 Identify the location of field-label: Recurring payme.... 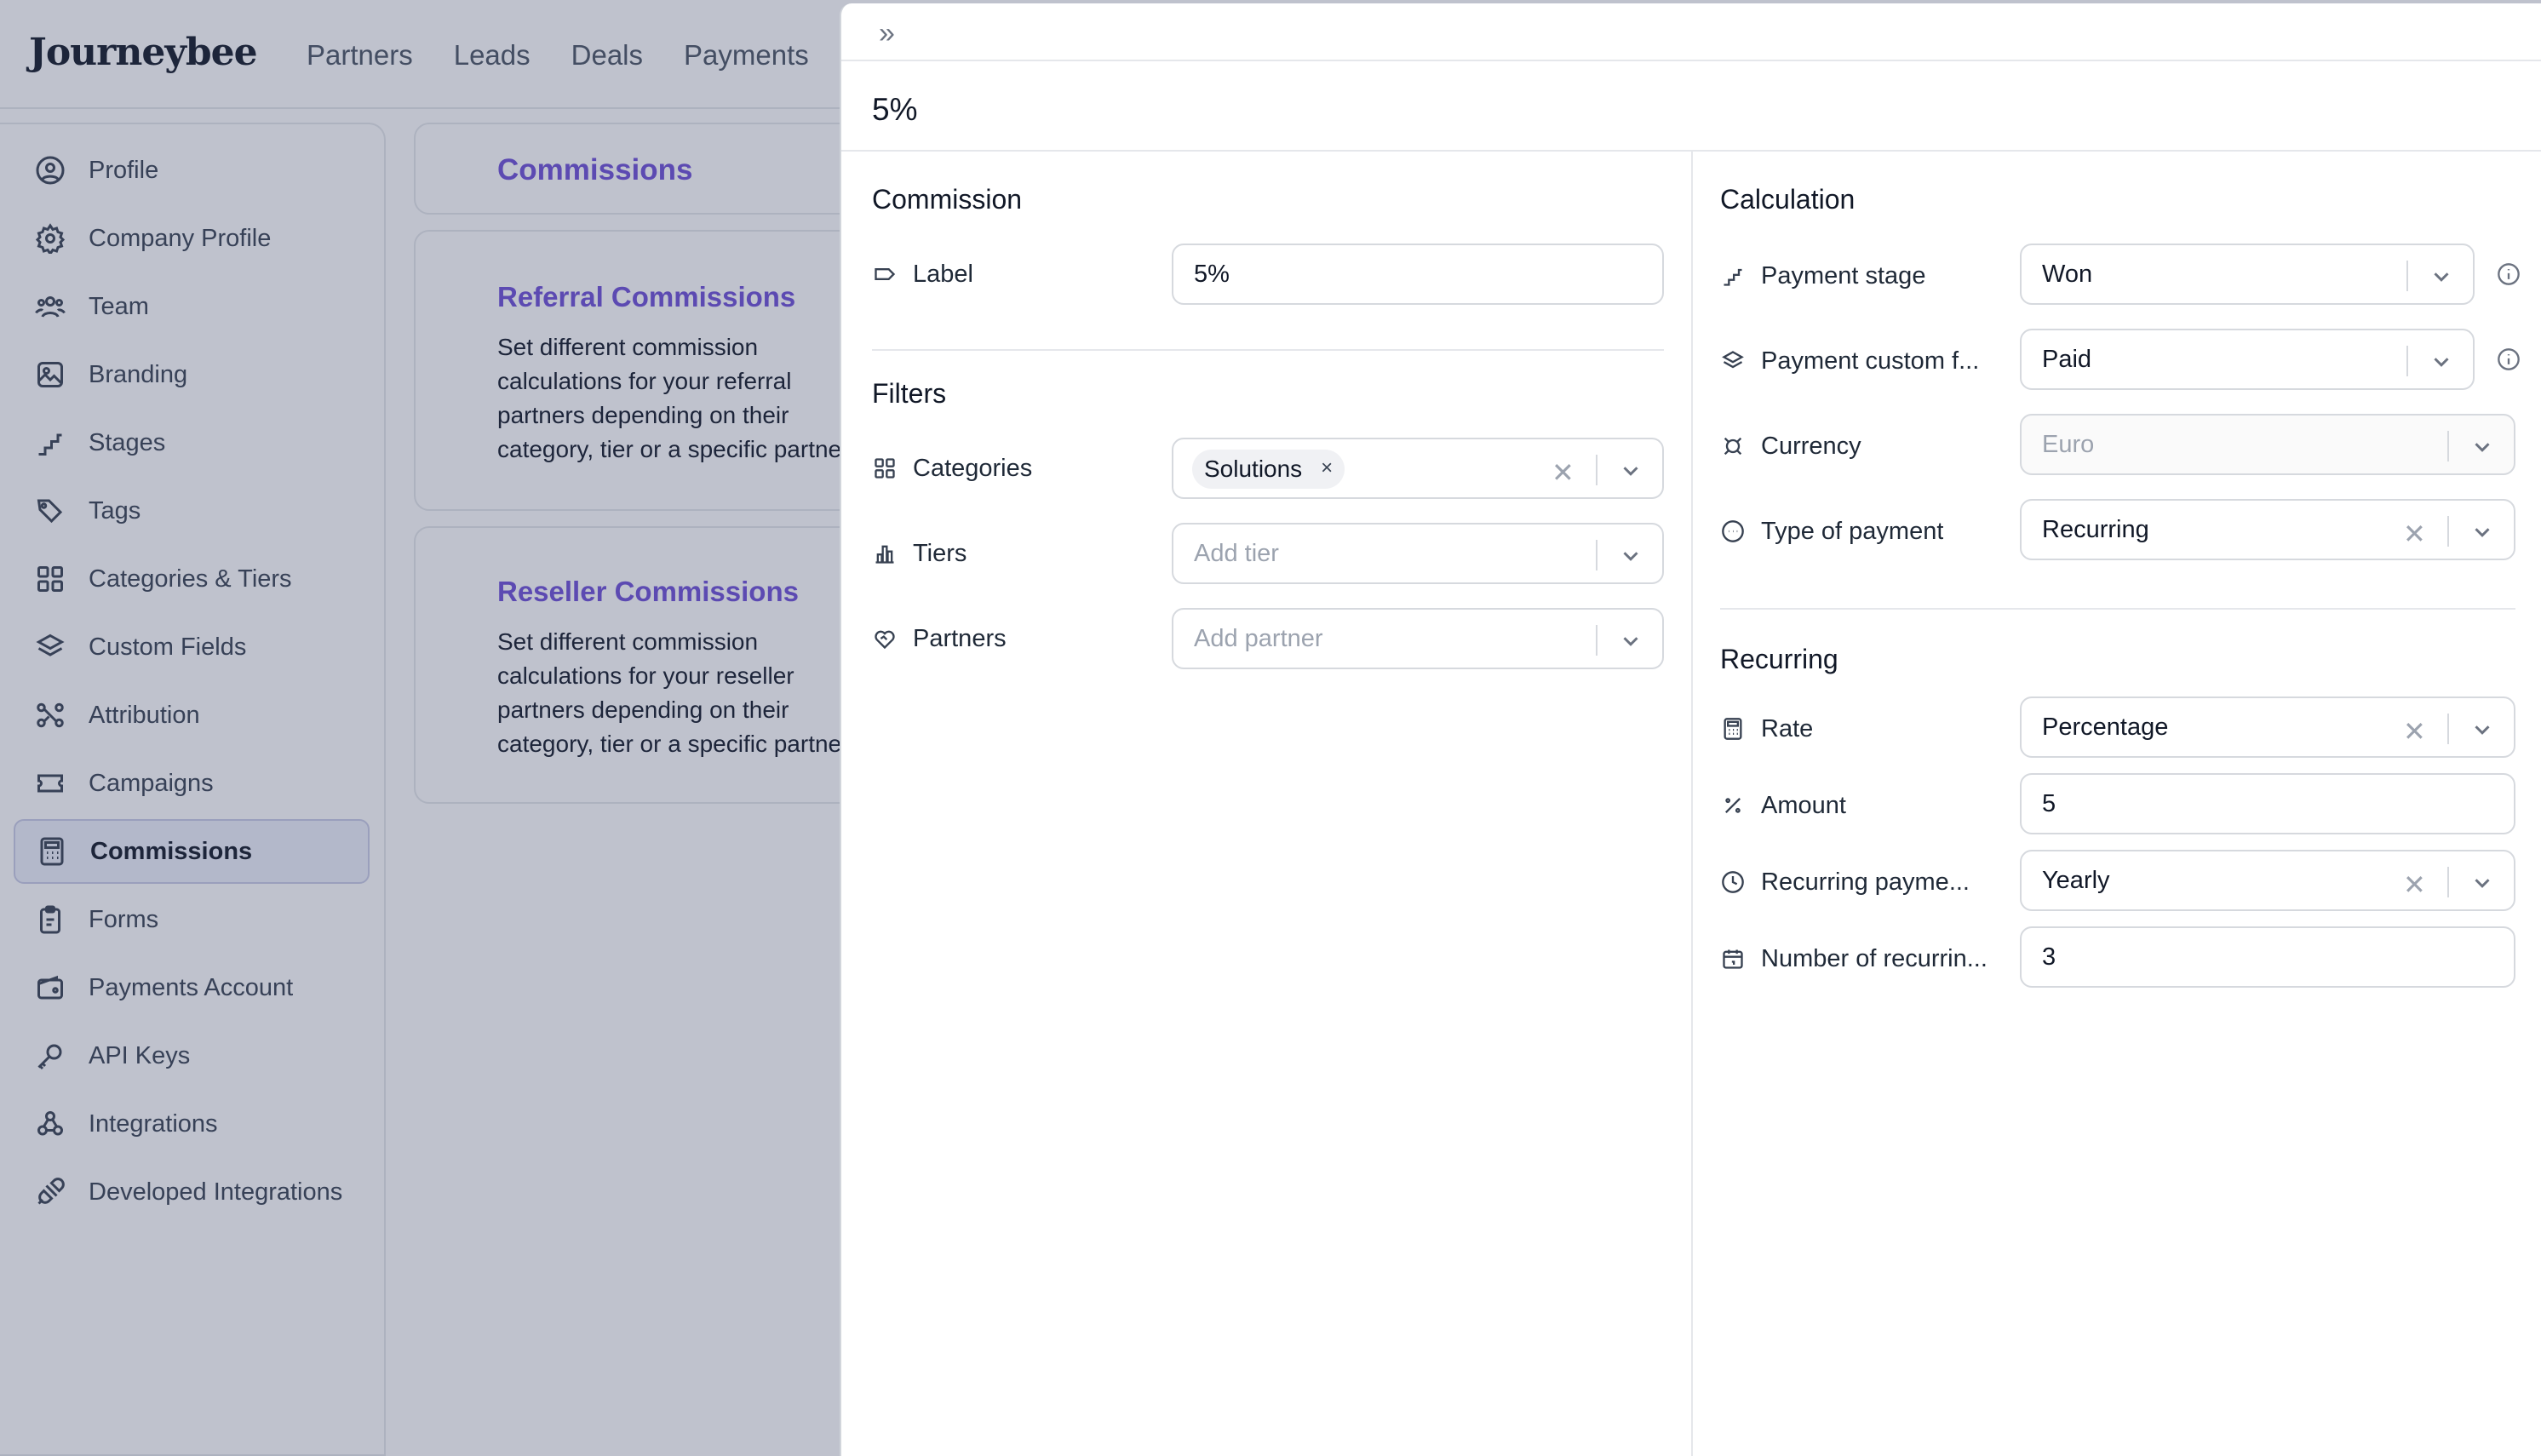
(1866, 882).